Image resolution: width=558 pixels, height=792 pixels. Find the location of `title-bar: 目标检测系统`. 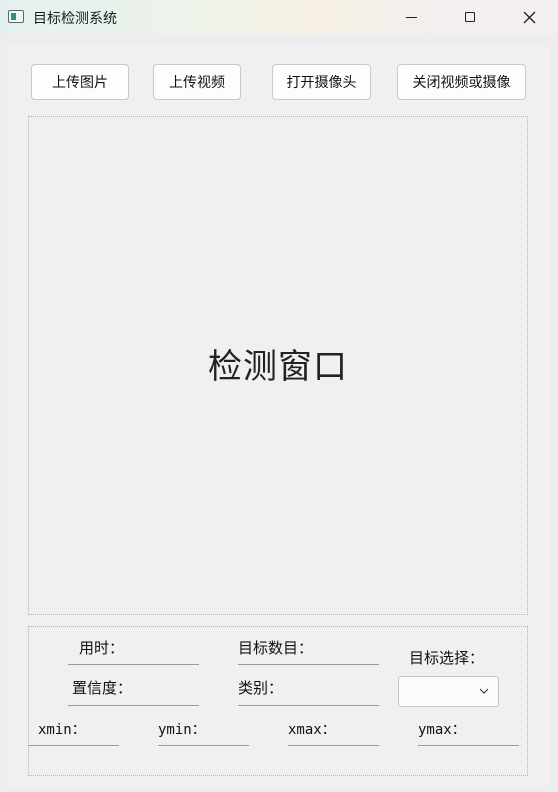

title-bar: 目标检测系统 is located at coordinates (279, 17).